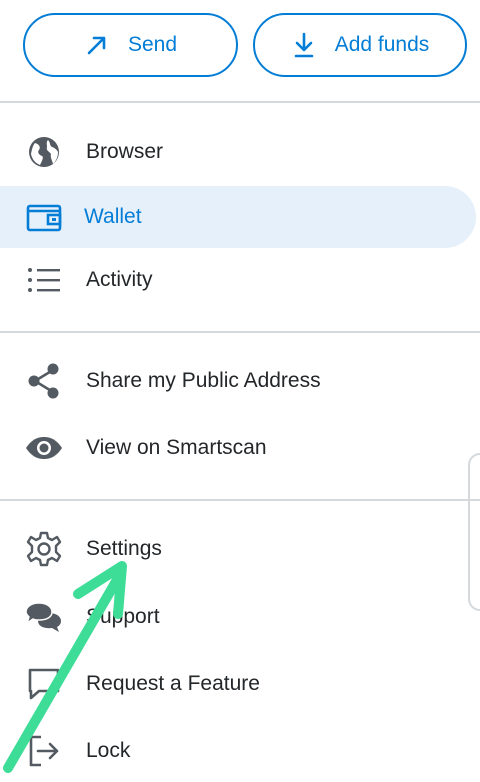 The width and height of the screenshot is (480, 782). What do you see at coordinates (304, 45) in the screenshot?
I see `download-icon` at bounding box center [304, 45].